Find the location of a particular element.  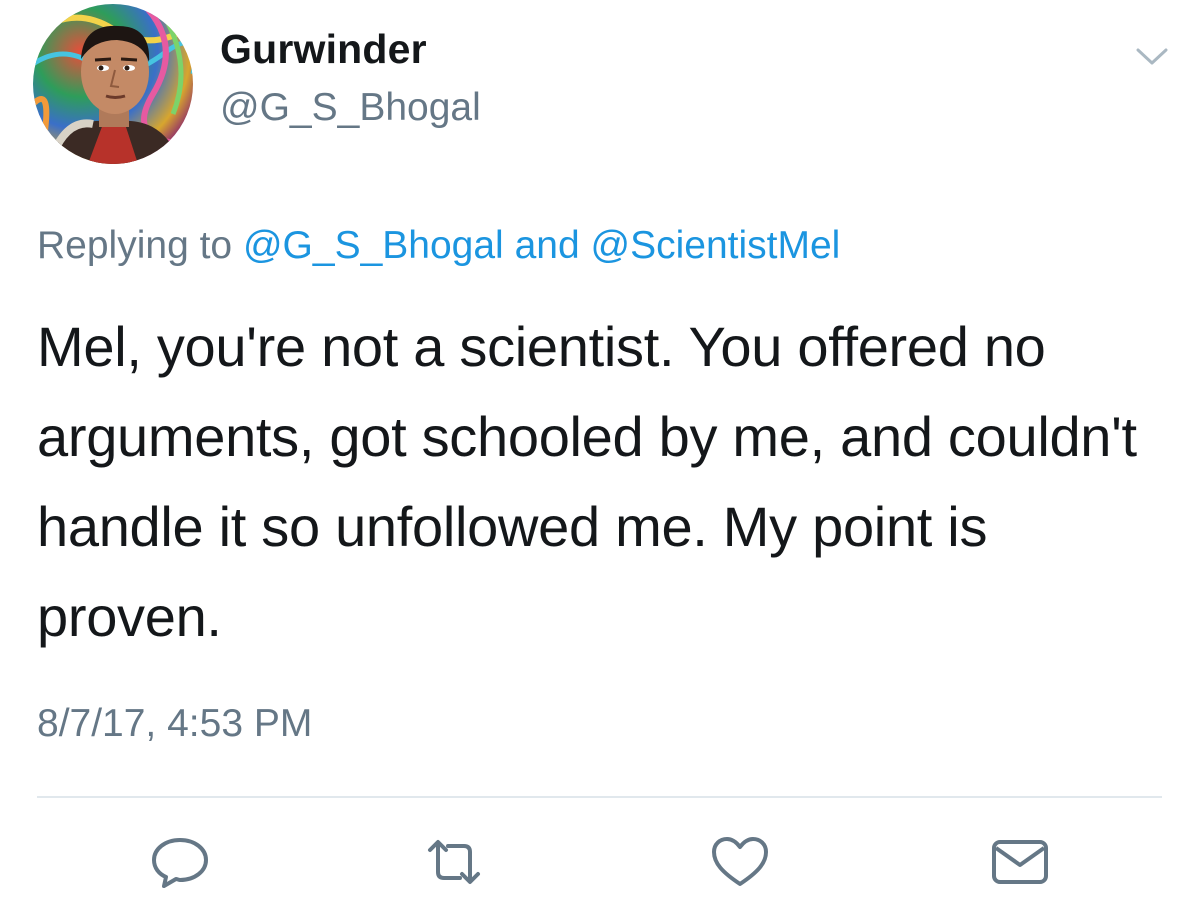

retweet-icon is located at coordinates (454, 862).